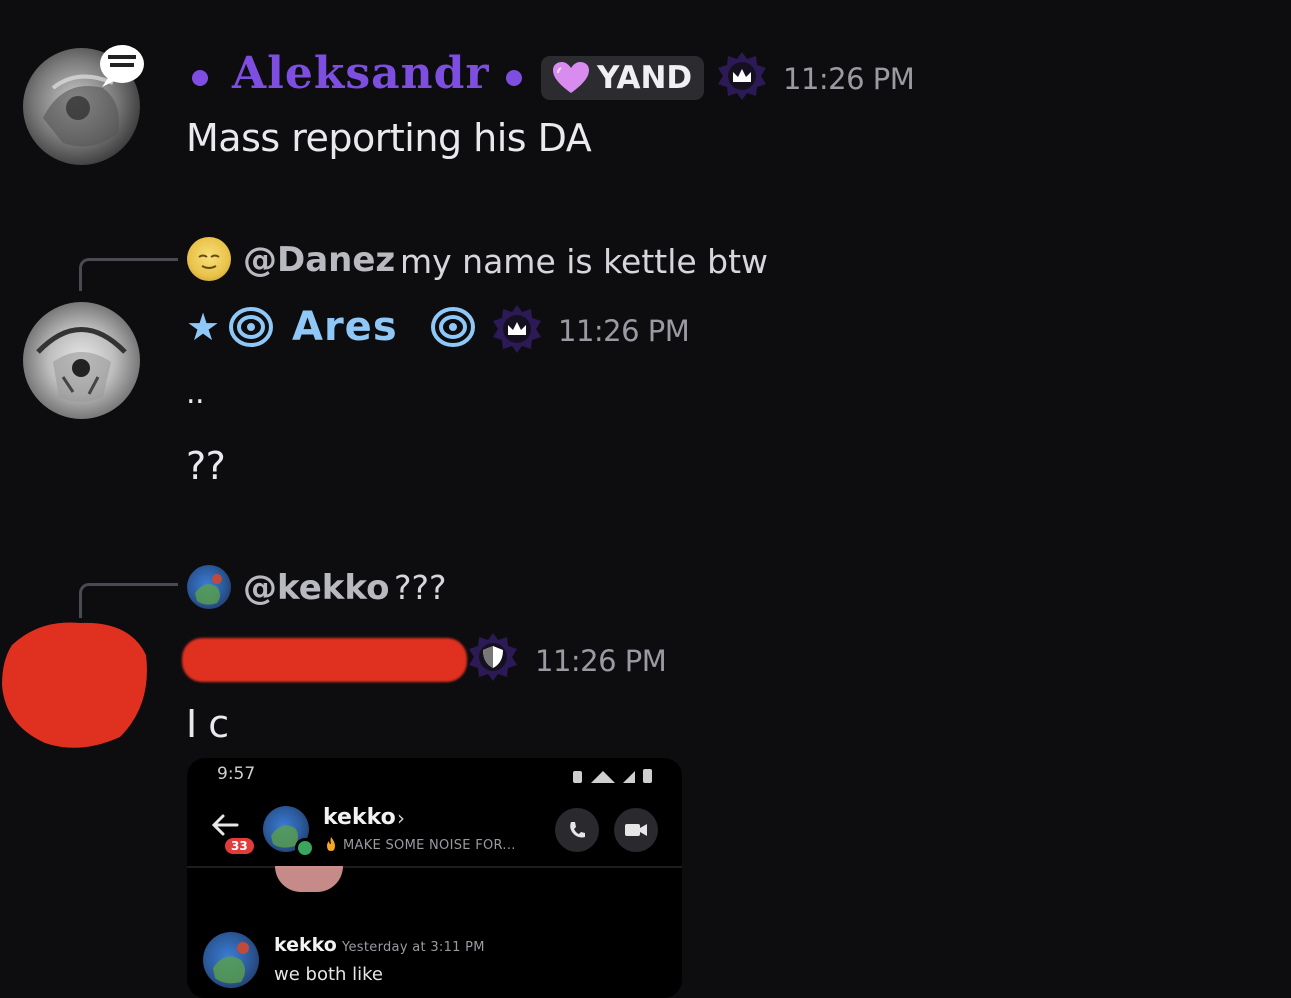 This screenshot has height=998, width=1291. What do you see at coordinates (319, 260) in the screenshot?
I see `reply-mention: @Danez` at bounding box center [319, 260].